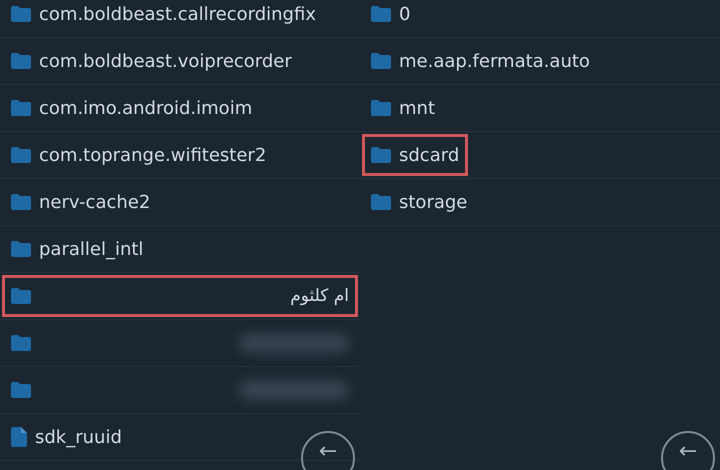  I want to click on file-name: com.toprange.wifitester2, so click(152, 155).